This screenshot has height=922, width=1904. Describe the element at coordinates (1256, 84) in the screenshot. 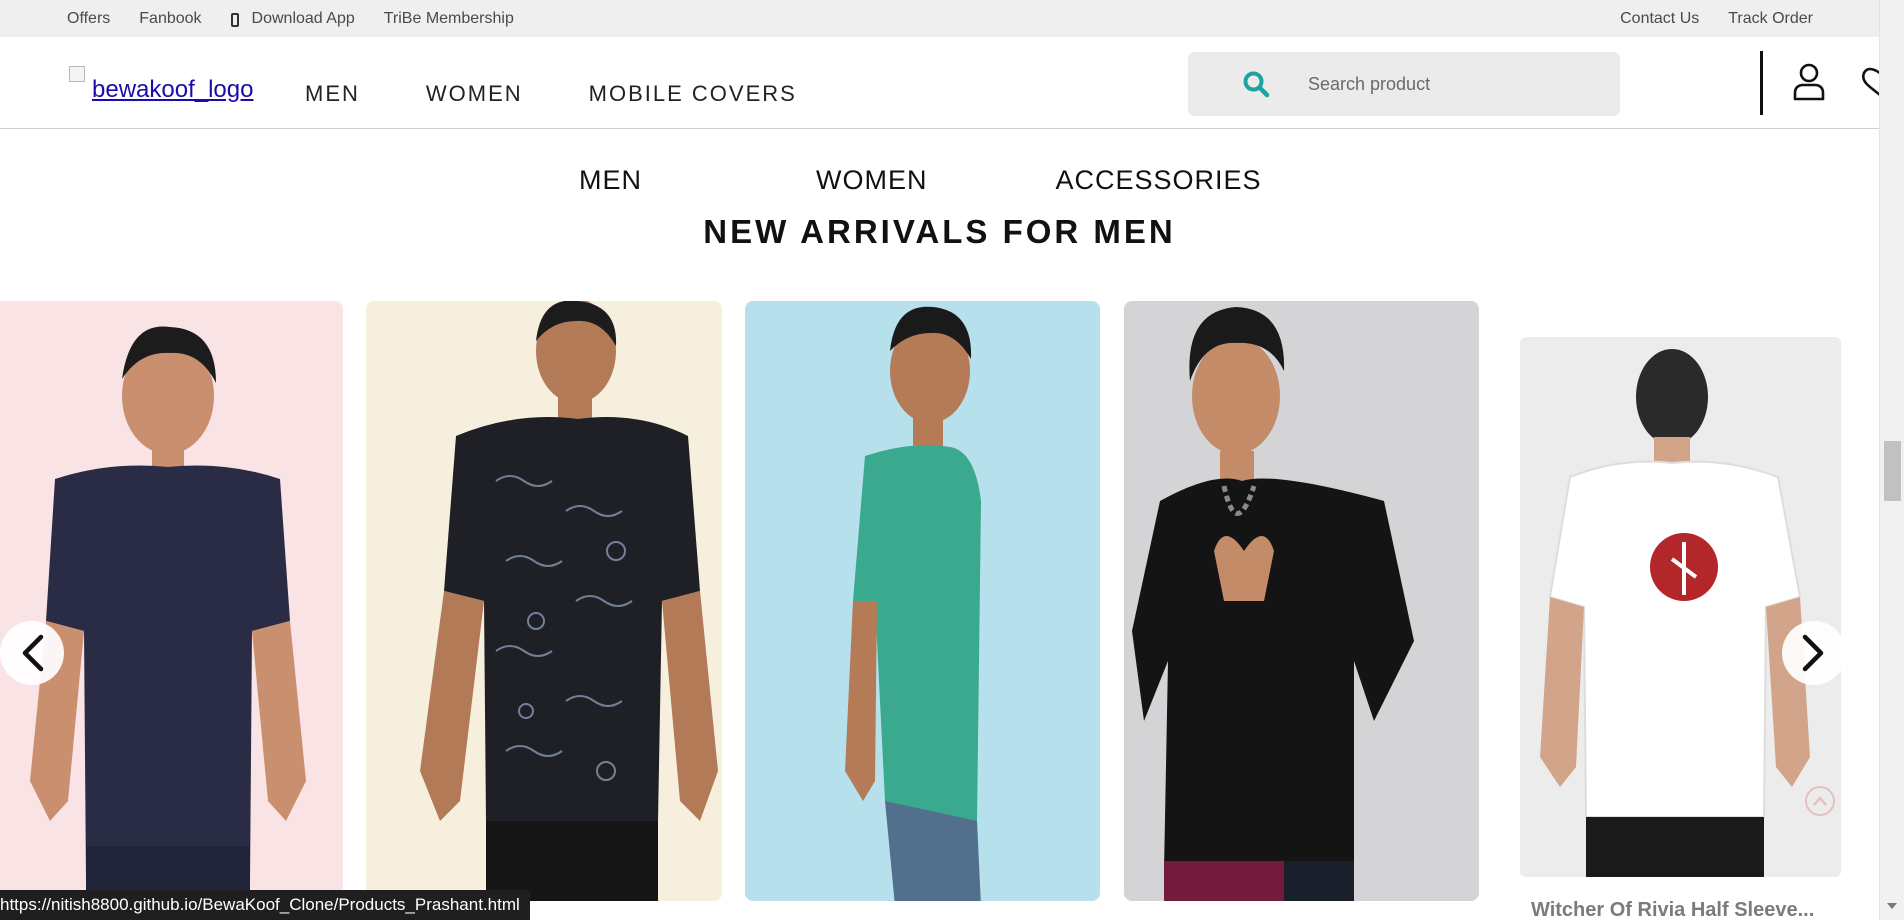

I see `search-icon` at that location.